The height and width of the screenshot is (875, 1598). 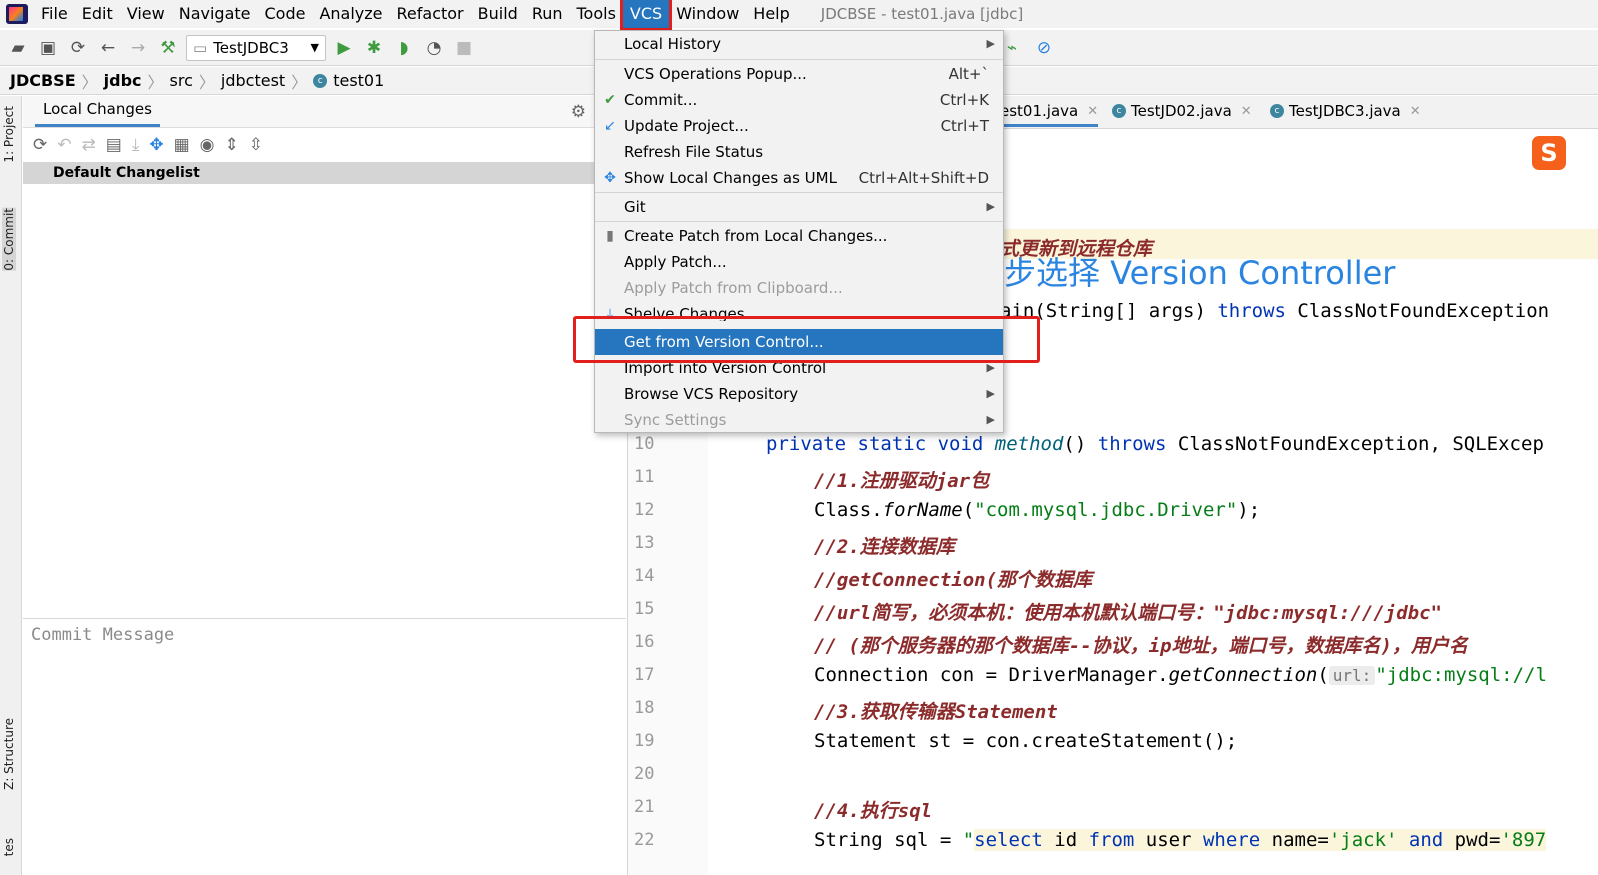 What do you see at coordinates (97, 113) in the screenshot?
I see `tab-local-changes: Local Changes` at bounding box center [97, 113].